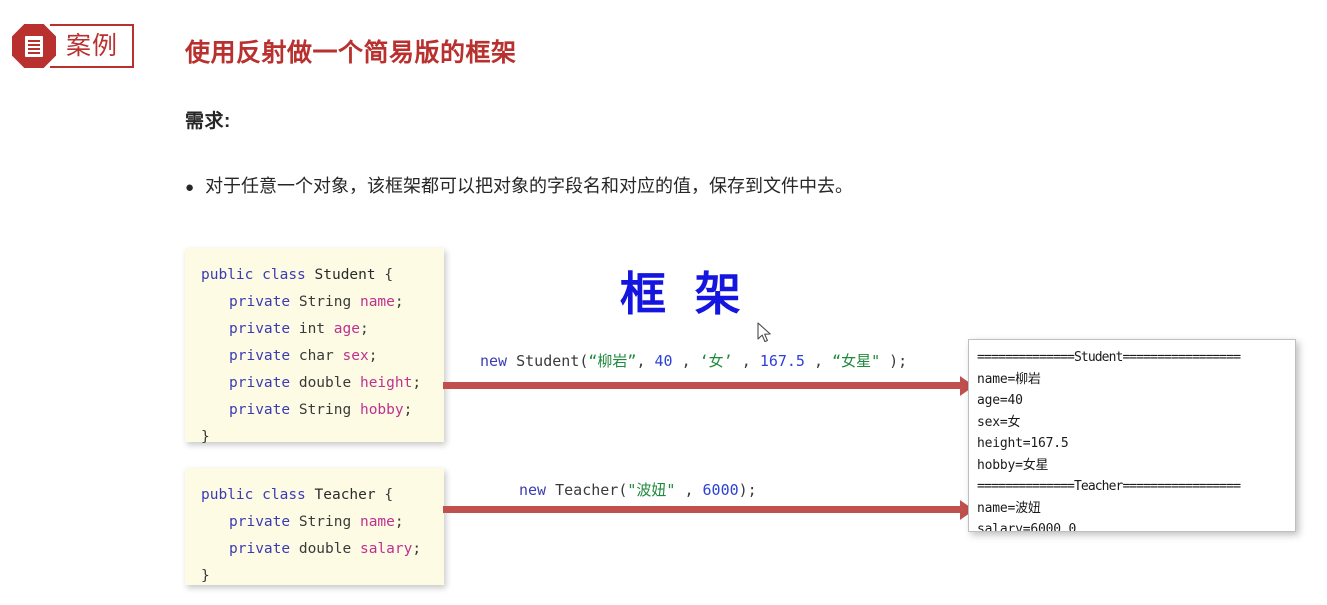 The image size is (1327, 605). What do you see at coordinates (529, 186) in the screenshot?
I see `requirement-bullet-text: 对于任意一个对象，该框架都可以把对象的字段名和对应的值，保存到文件中去。` at bounding box center [529, 186].